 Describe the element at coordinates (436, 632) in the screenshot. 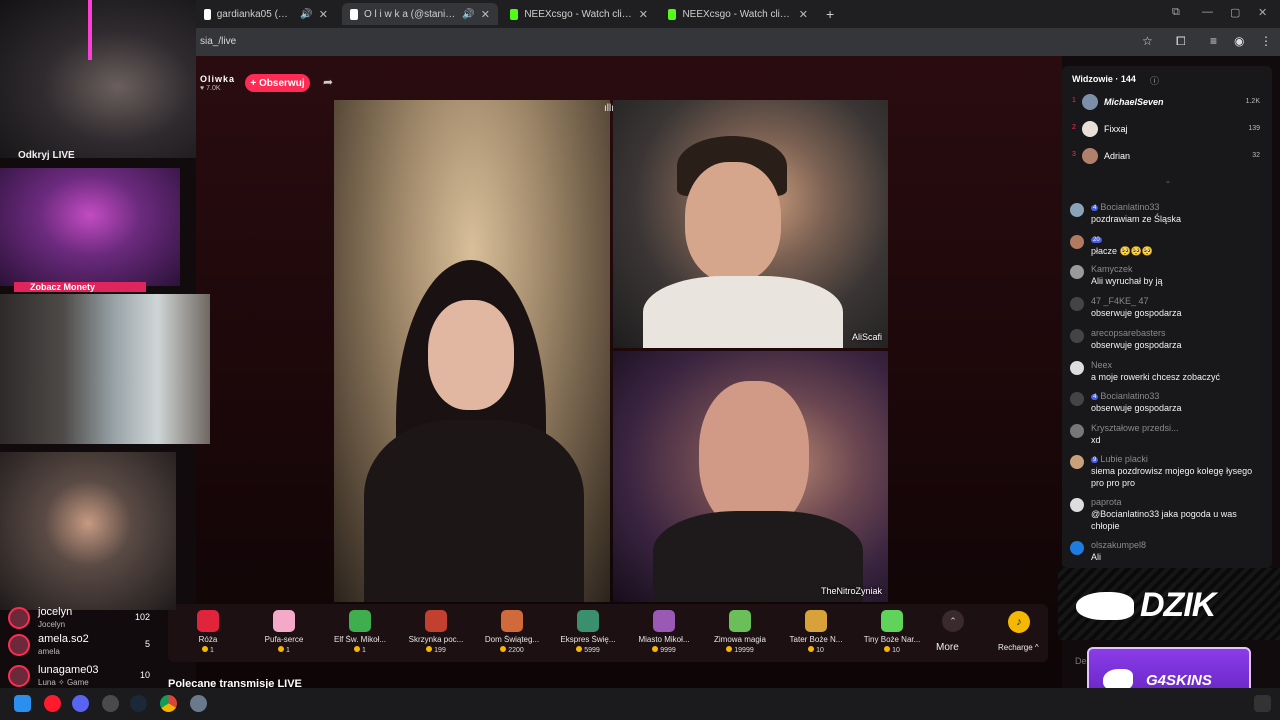

I see `gift-item: Skrzynka poc... 199` at that location.